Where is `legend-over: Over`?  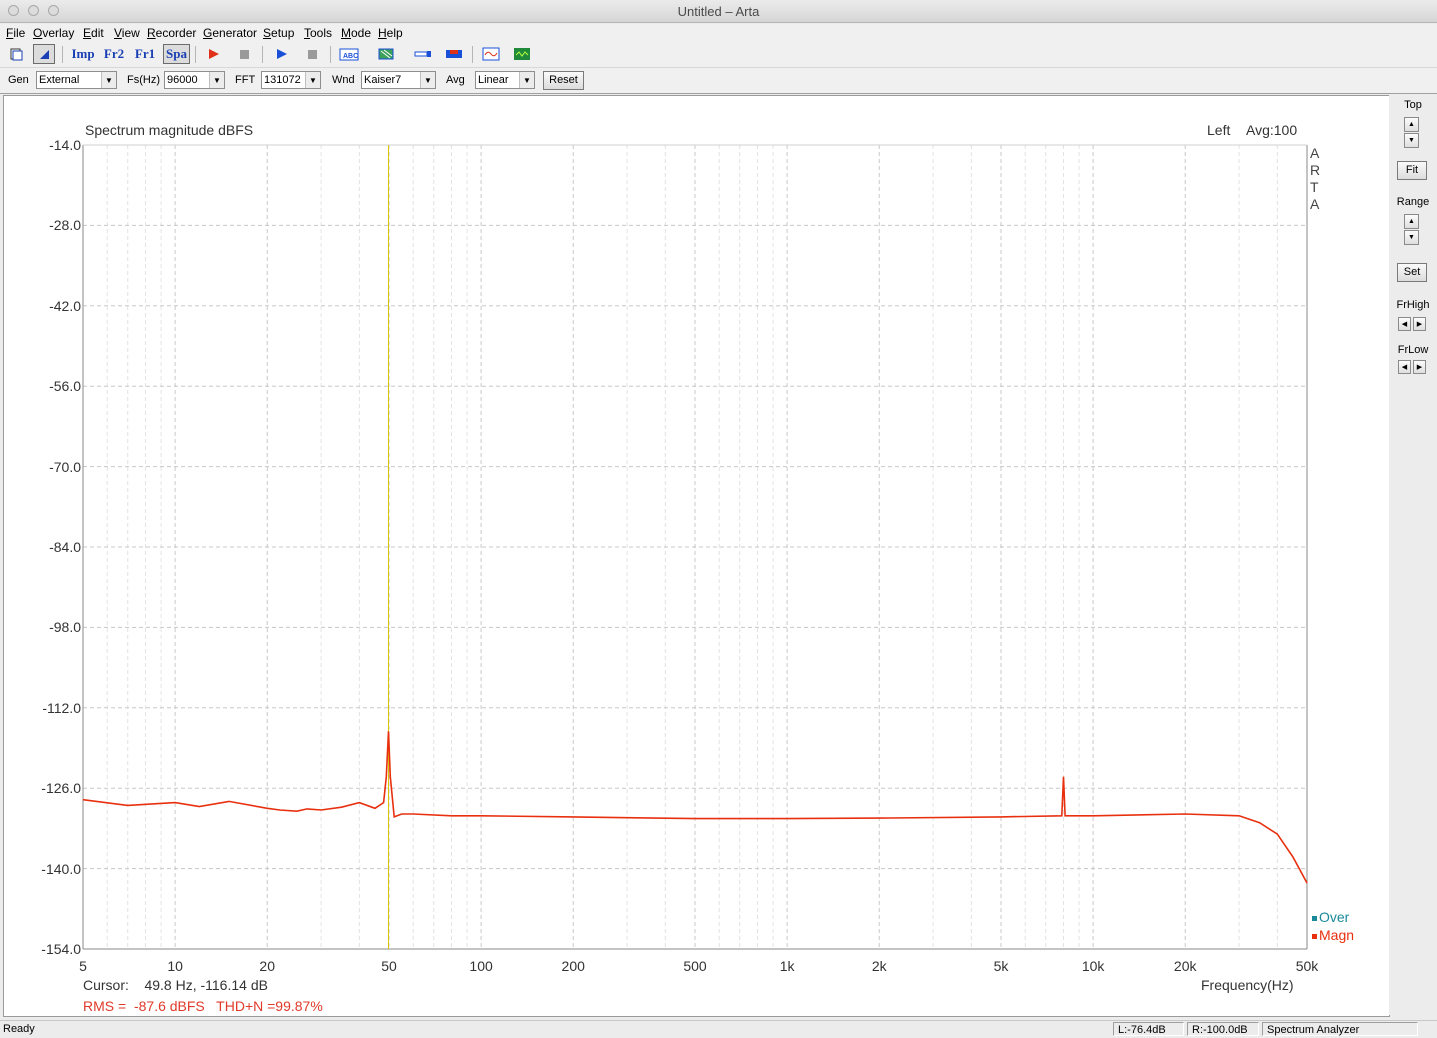
legend-over: Over is located at coordinates (1330, 917).